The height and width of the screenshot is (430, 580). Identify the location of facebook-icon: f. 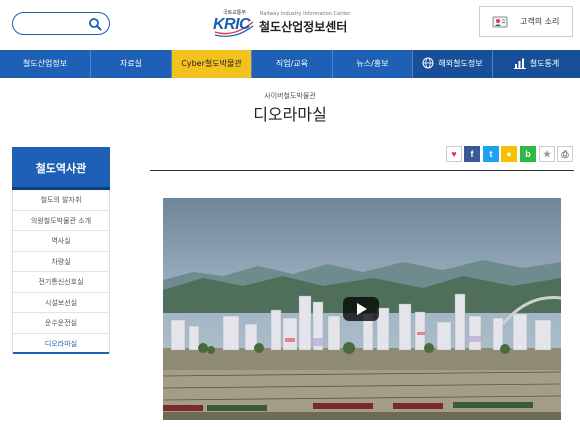
(472, 154).